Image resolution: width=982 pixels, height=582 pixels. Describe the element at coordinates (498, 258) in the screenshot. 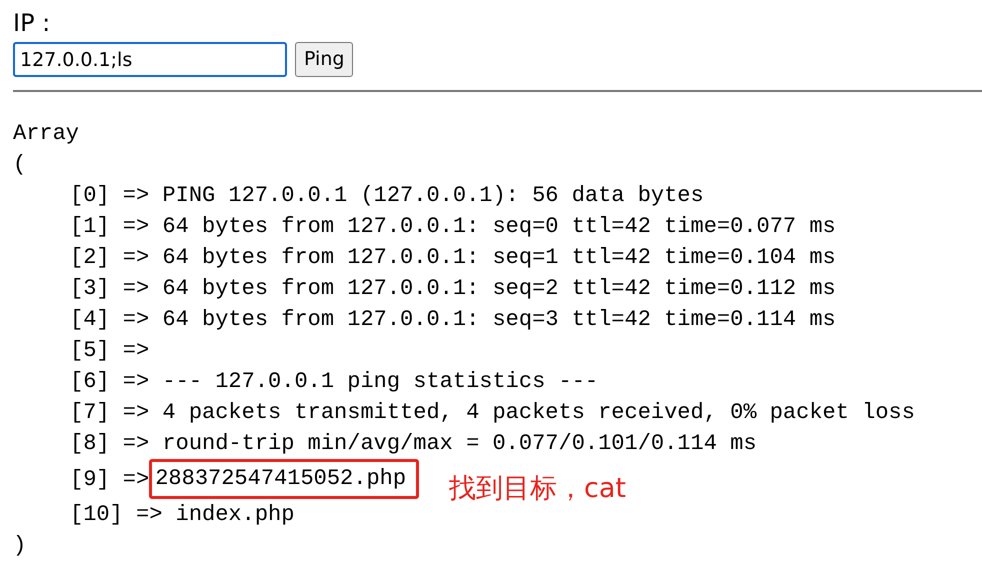

I see `array-value: 64 bytes from 127.0.0.1: seq=1 ttl=42 time=0.104 ms` at that location.